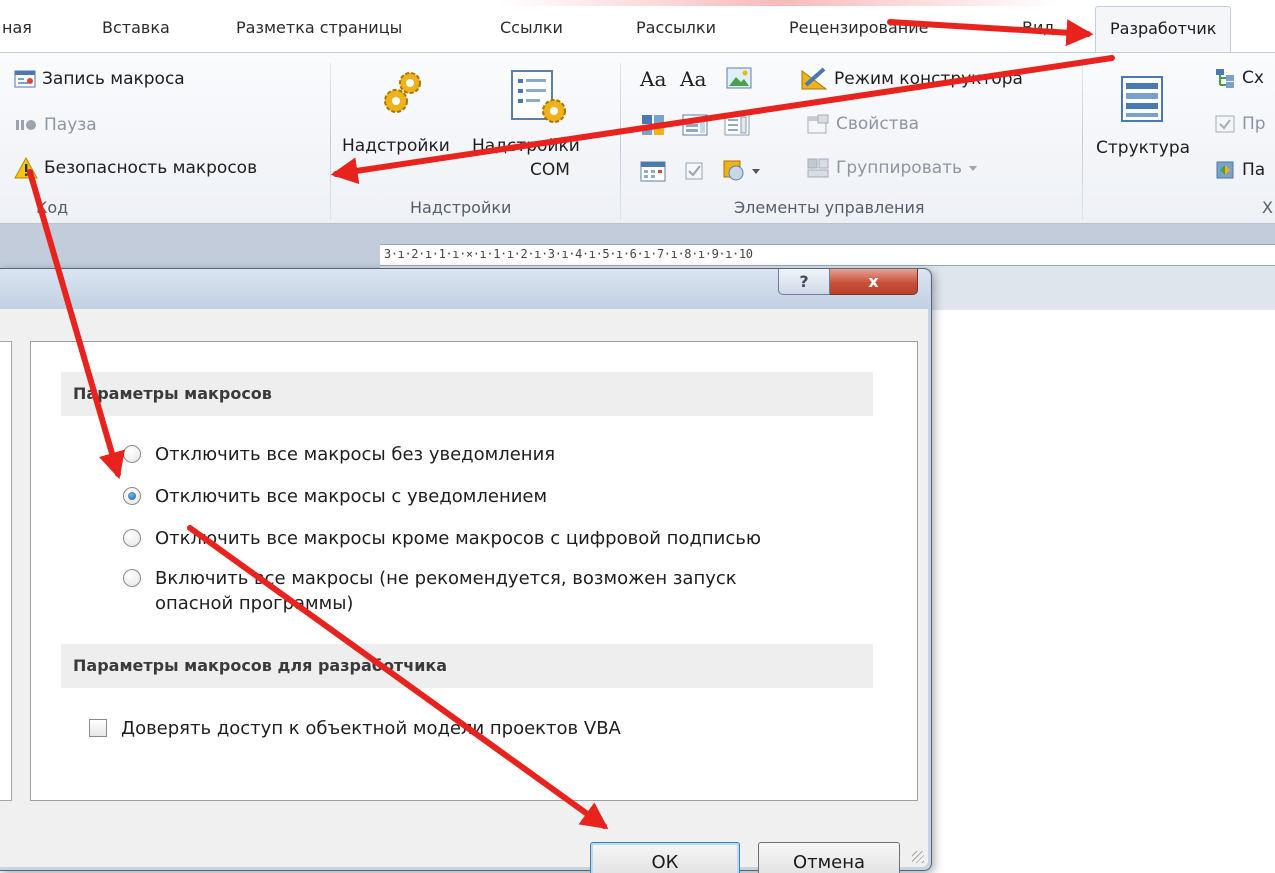 Image resolution: width=1275 pixels, height=873 pixels. I want to click on tab-references: Ссылки, so click(531, 27).